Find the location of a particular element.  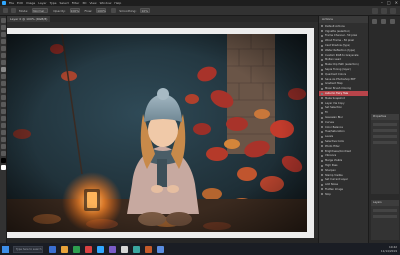

brush-preset-icon is located at coordinates (5, 10).